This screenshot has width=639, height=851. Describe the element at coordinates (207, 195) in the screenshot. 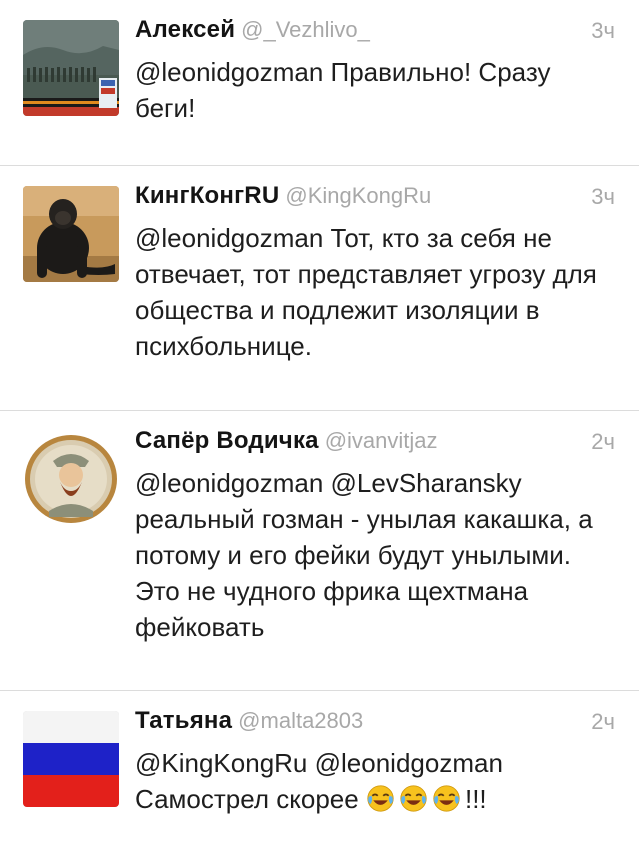

I see `author-name: КингКонгRU` at that location.